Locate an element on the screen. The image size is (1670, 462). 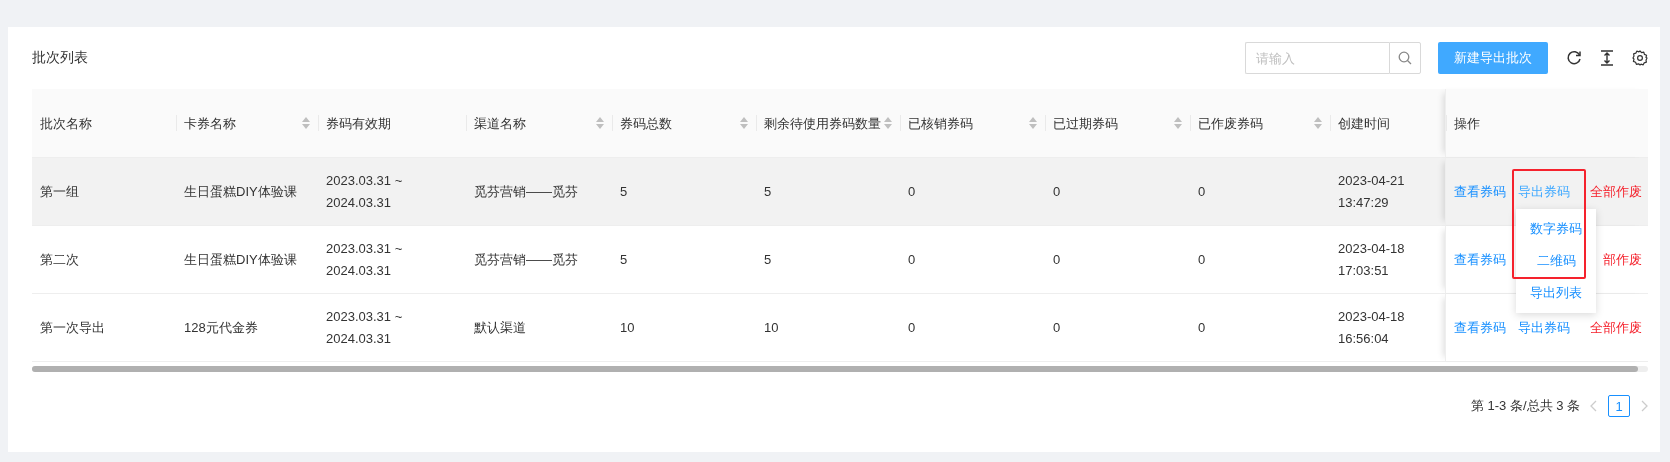
search-icon is located at coordinates (1405, 58).